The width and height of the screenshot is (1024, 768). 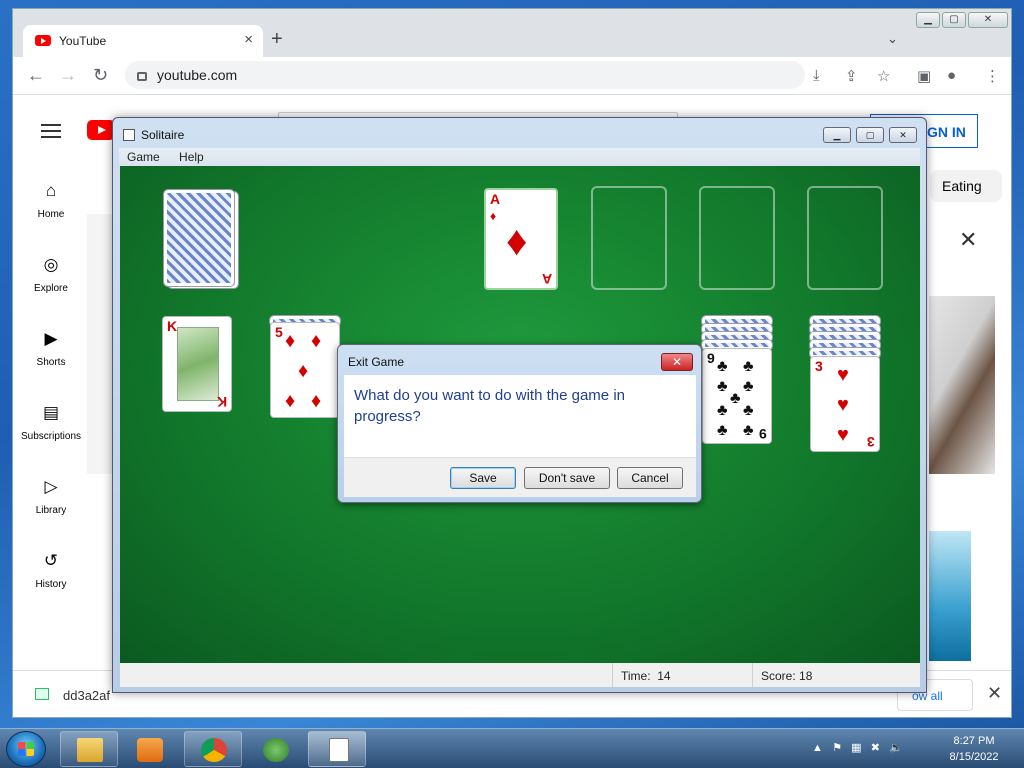 What do you see at coordinates (51, 560) in the screenshot?
I see `history-icon: ↺` at bounding box center [51, 560].